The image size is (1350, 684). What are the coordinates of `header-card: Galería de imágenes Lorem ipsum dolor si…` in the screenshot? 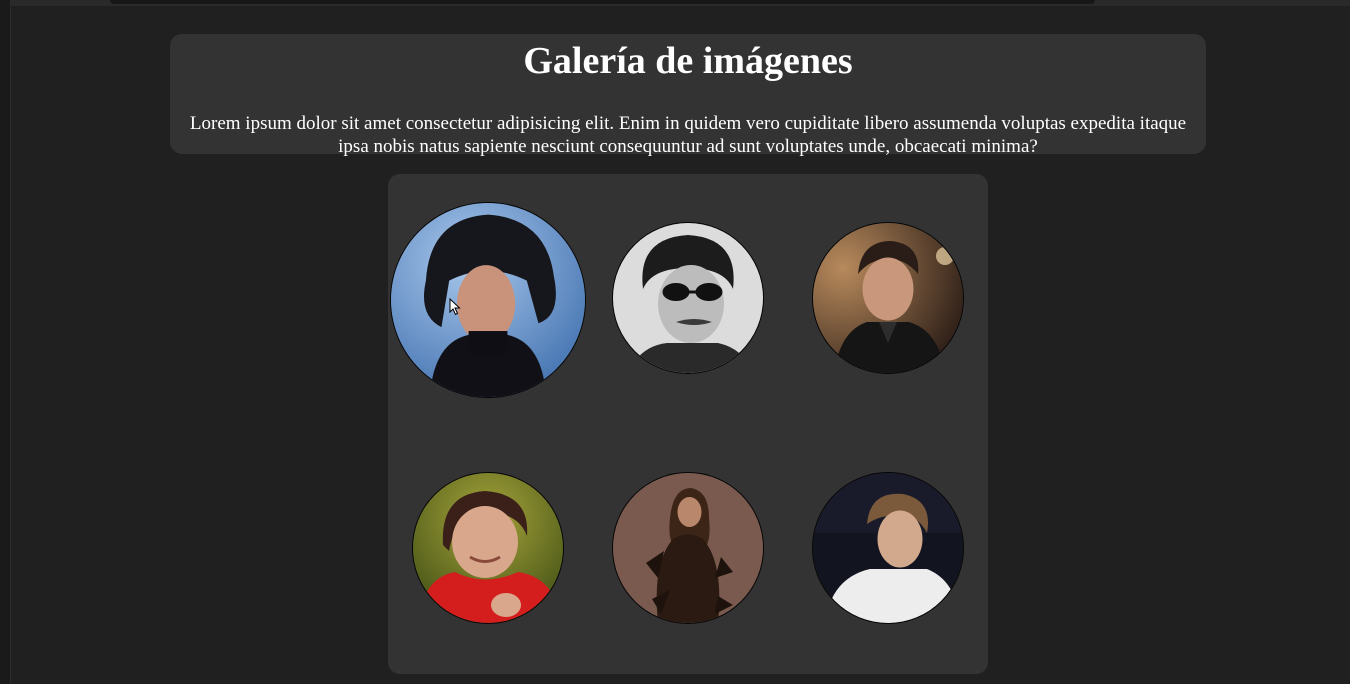 It's located at (688, 95).